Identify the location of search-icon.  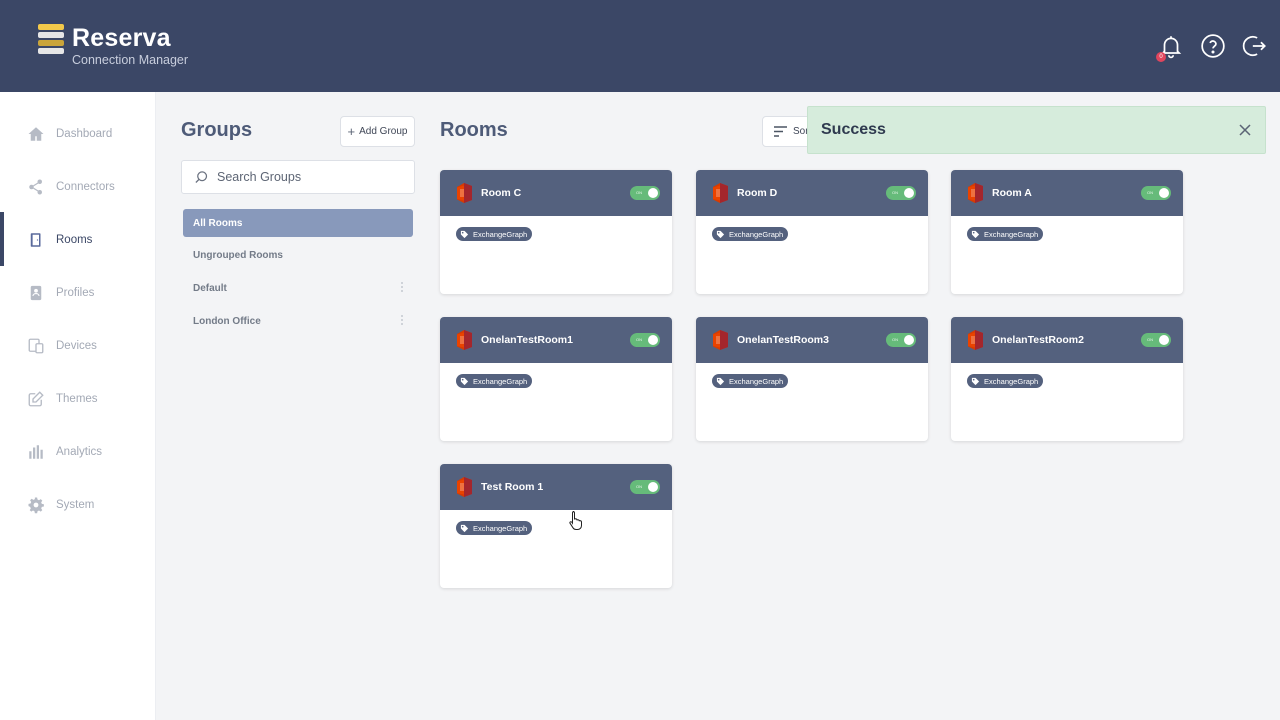
(201, 176).